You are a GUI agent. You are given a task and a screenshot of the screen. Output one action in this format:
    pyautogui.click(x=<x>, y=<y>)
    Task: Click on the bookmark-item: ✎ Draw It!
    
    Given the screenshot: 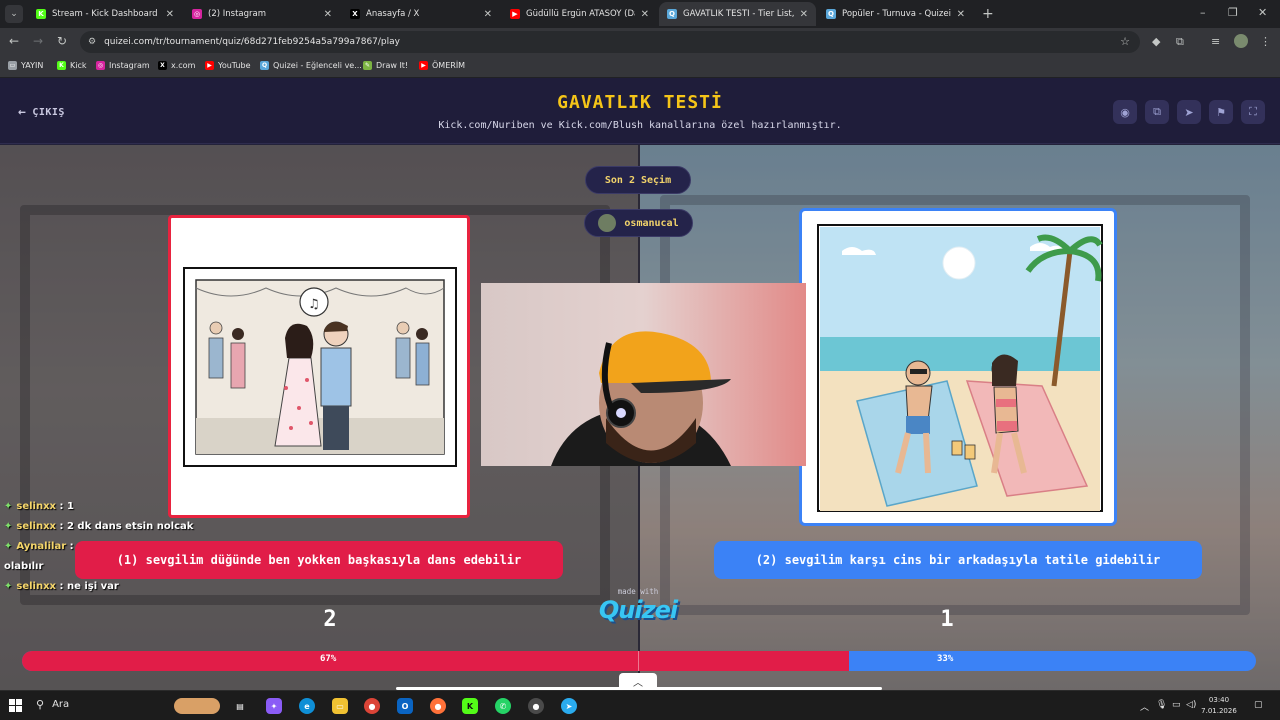 What is the action you would take?
    pyautogui.click(x=385, y=65)
    